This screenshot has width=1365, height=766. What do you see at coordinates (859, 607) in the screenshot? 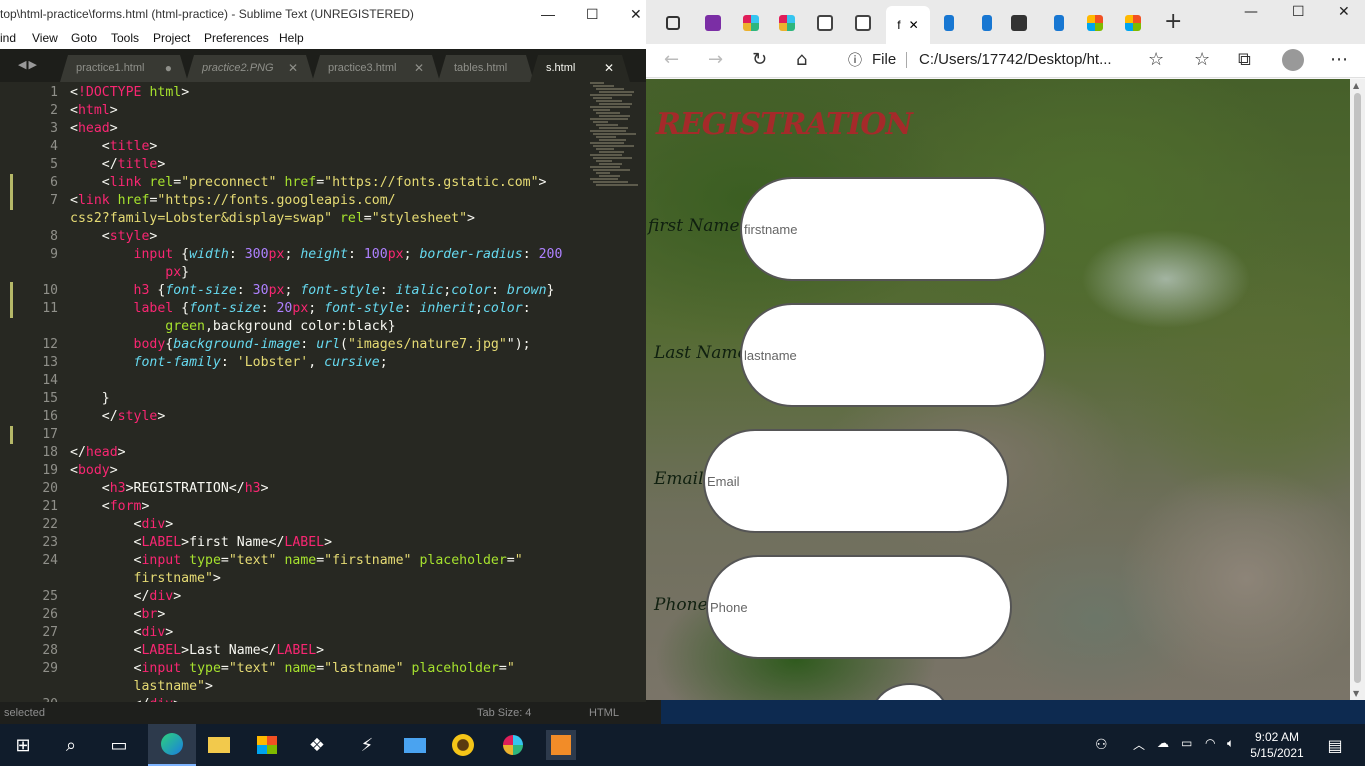
I see `phone-input` at bounding box center [859, 607].